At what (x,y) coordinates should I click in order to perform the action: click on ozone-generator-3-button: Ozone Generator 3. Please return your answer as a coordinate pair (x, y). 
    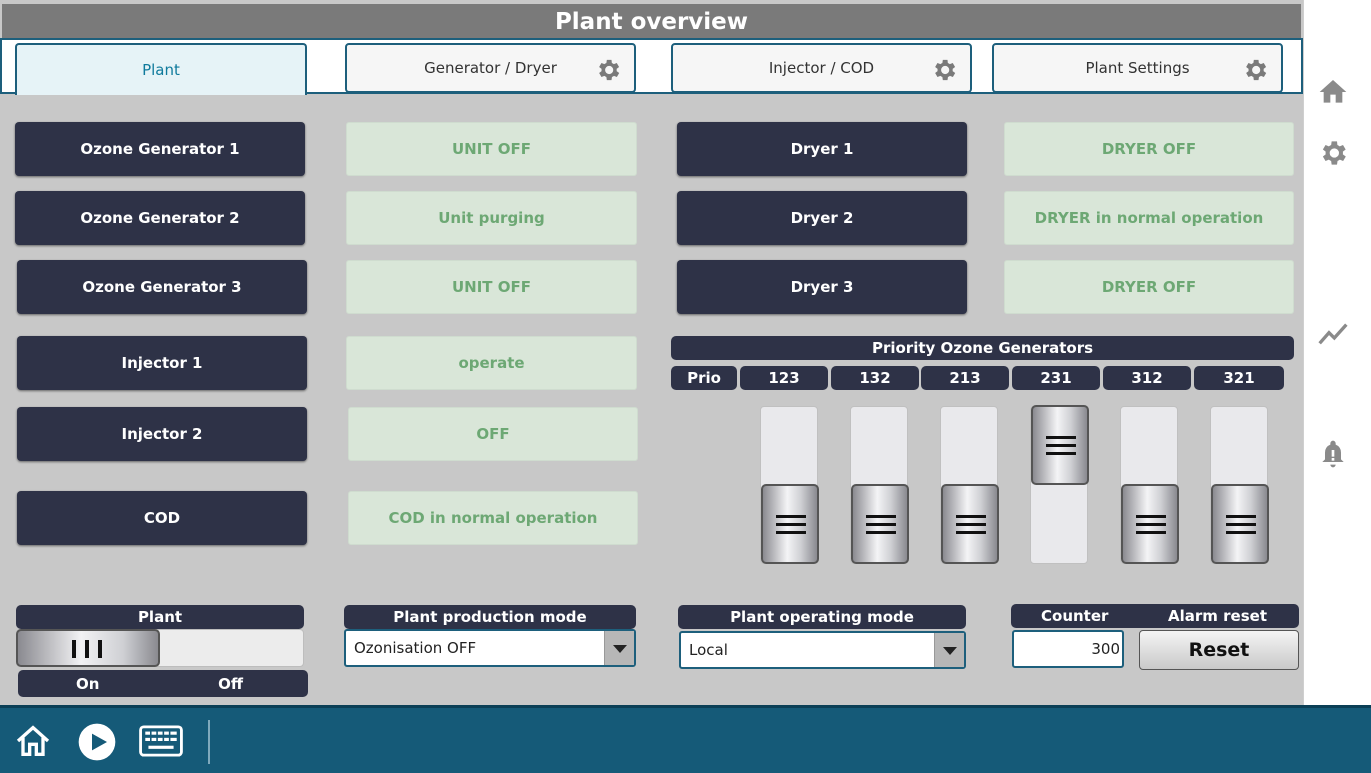
    Looking at the image, I should click on (162, 287).